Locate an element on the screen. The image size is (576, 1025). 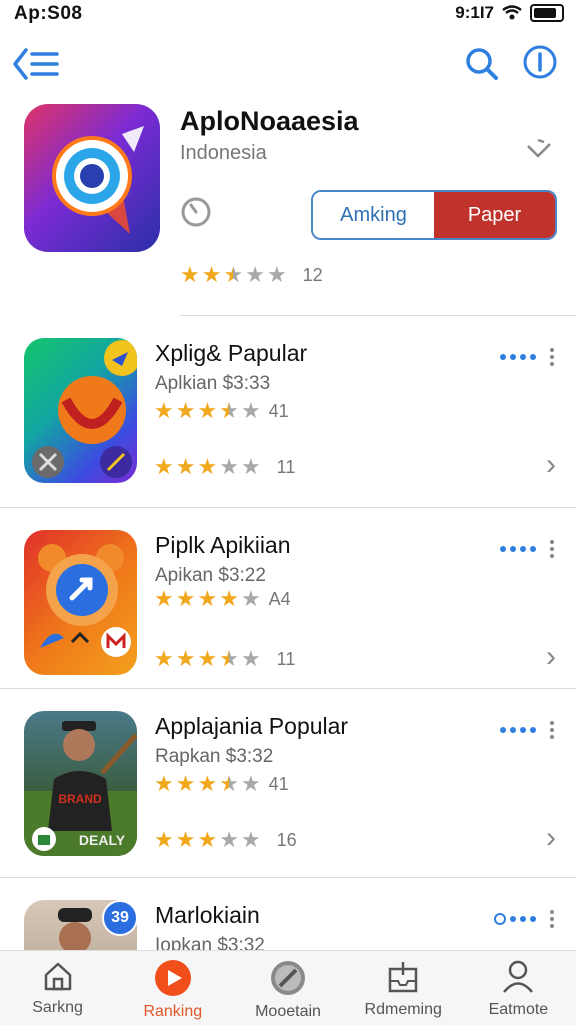
battery-icon is located at coordinates (547, 13).